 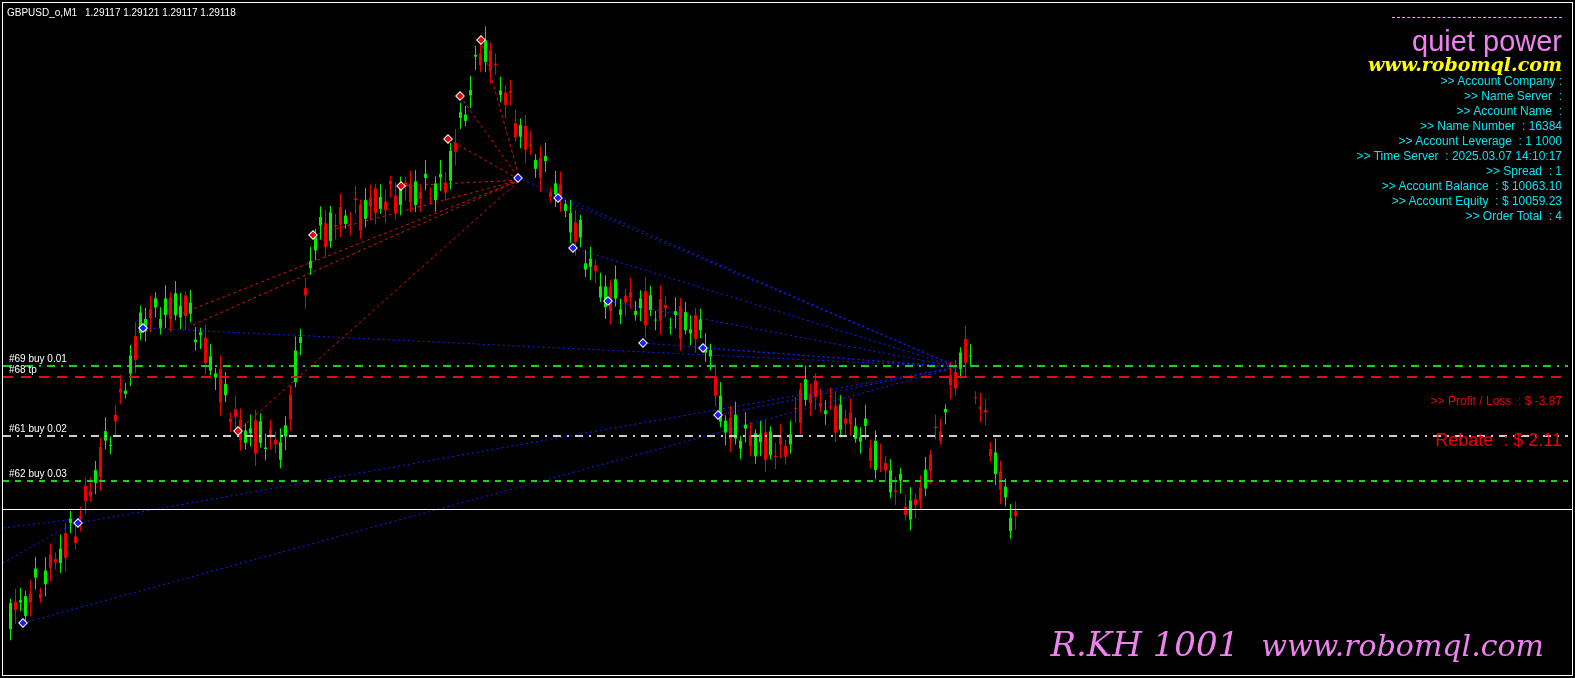 What do you see at coordinates (42, 13) in the screenshot?
I see `symbol-label: GBPUSD_o,M1` at bounding box center [42, 13].